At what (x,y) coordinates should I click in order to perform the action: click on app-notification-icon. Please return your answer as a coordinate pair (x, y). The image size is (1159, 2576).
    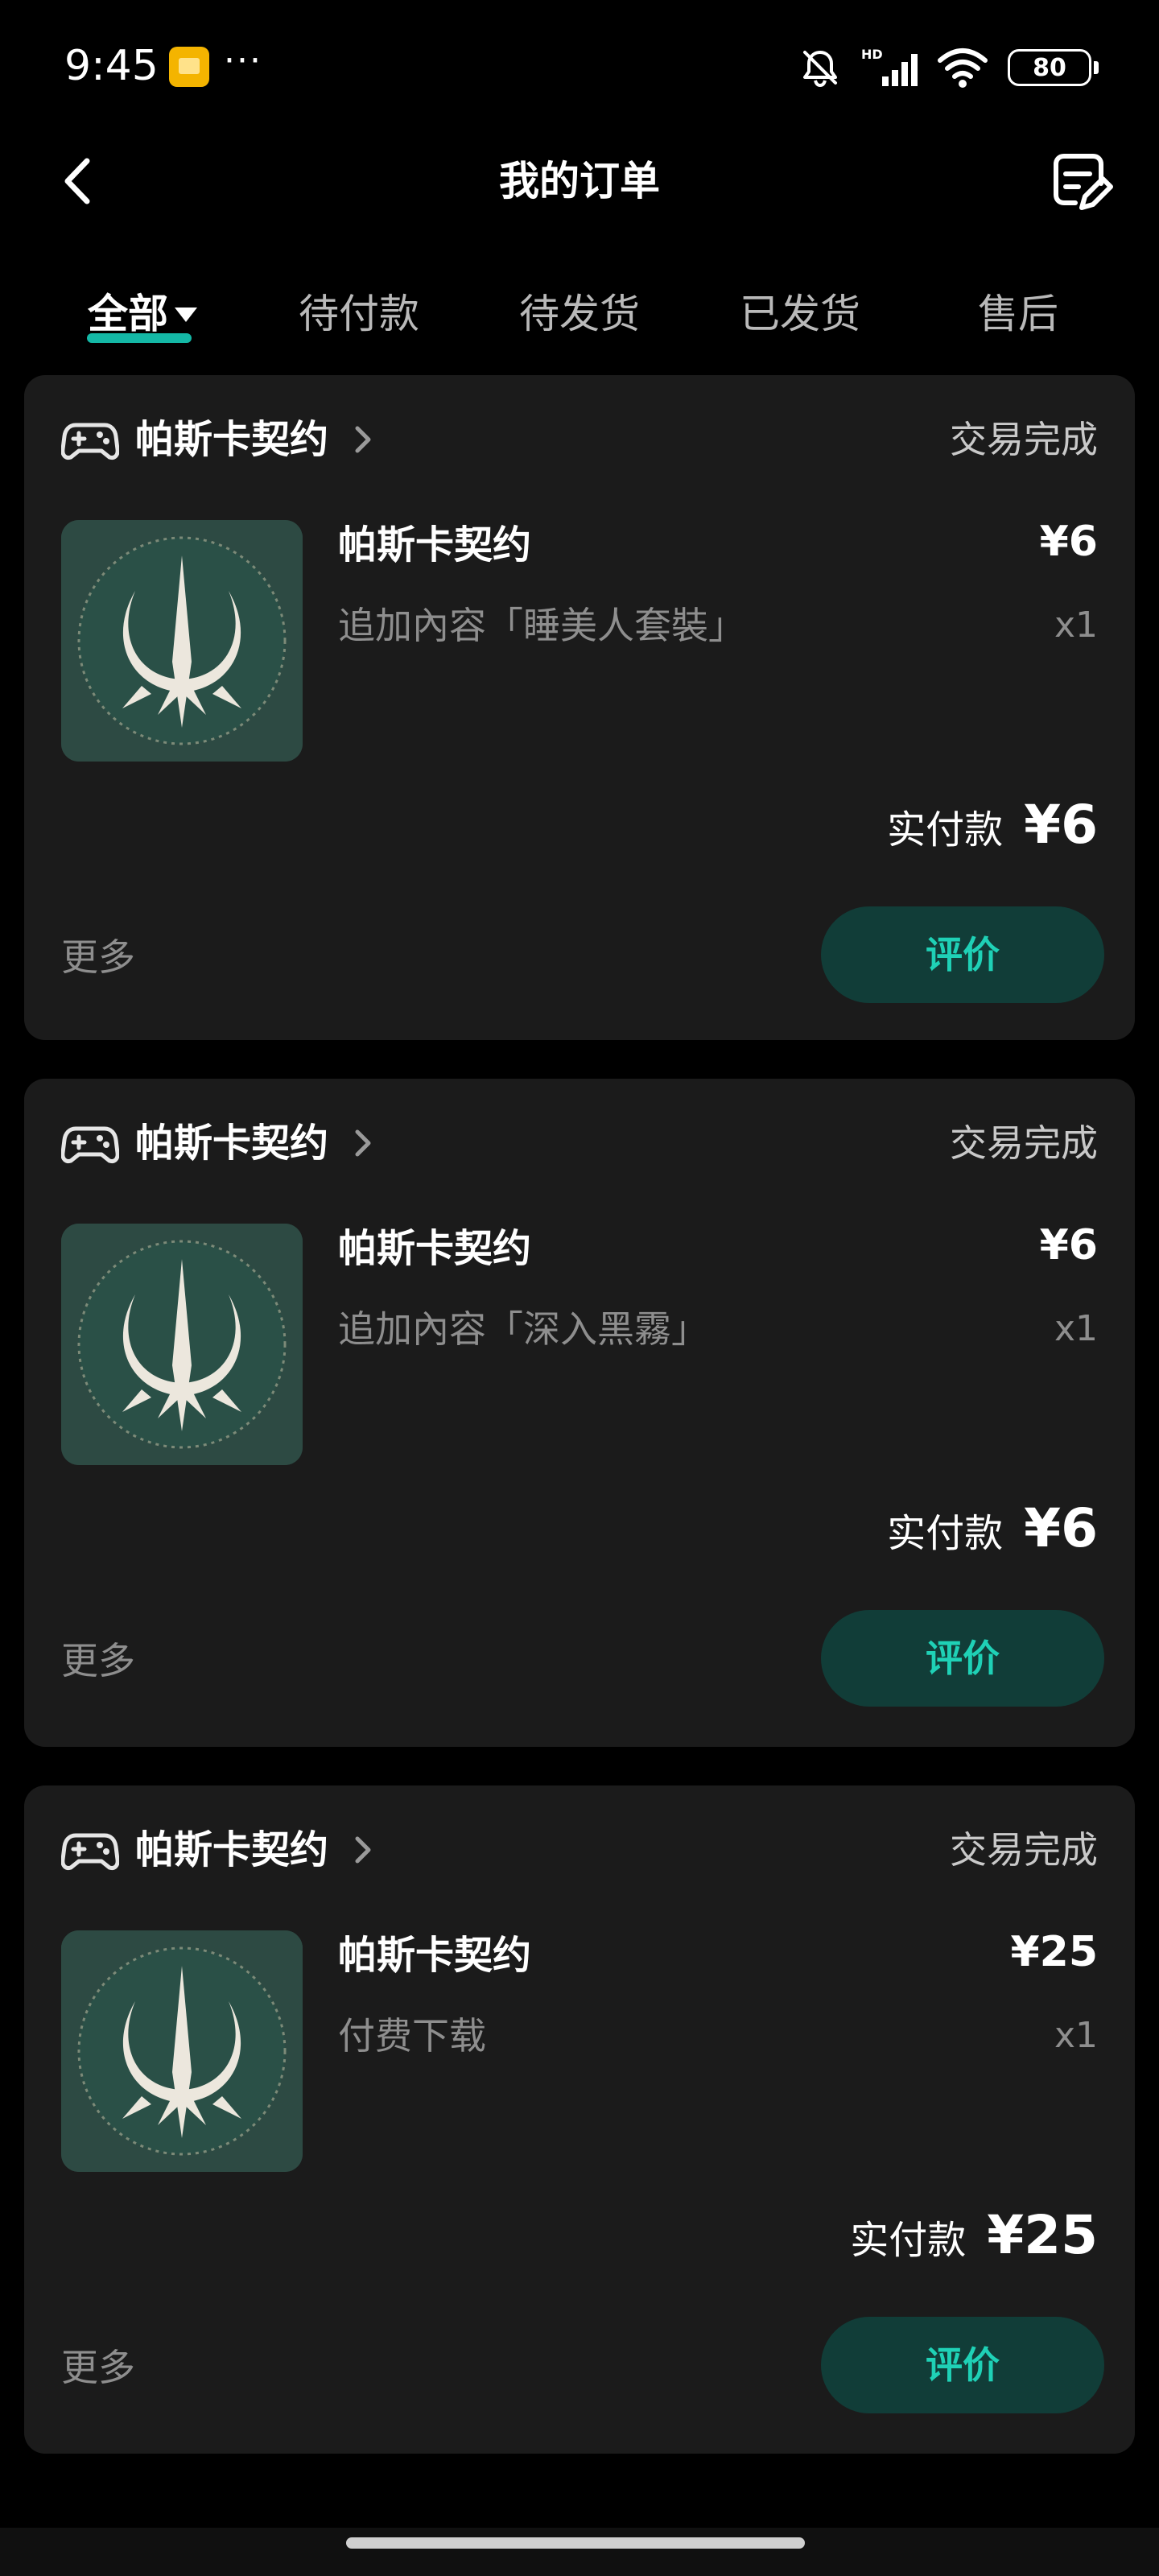
    Looking at the image, I should click on (189, 67).